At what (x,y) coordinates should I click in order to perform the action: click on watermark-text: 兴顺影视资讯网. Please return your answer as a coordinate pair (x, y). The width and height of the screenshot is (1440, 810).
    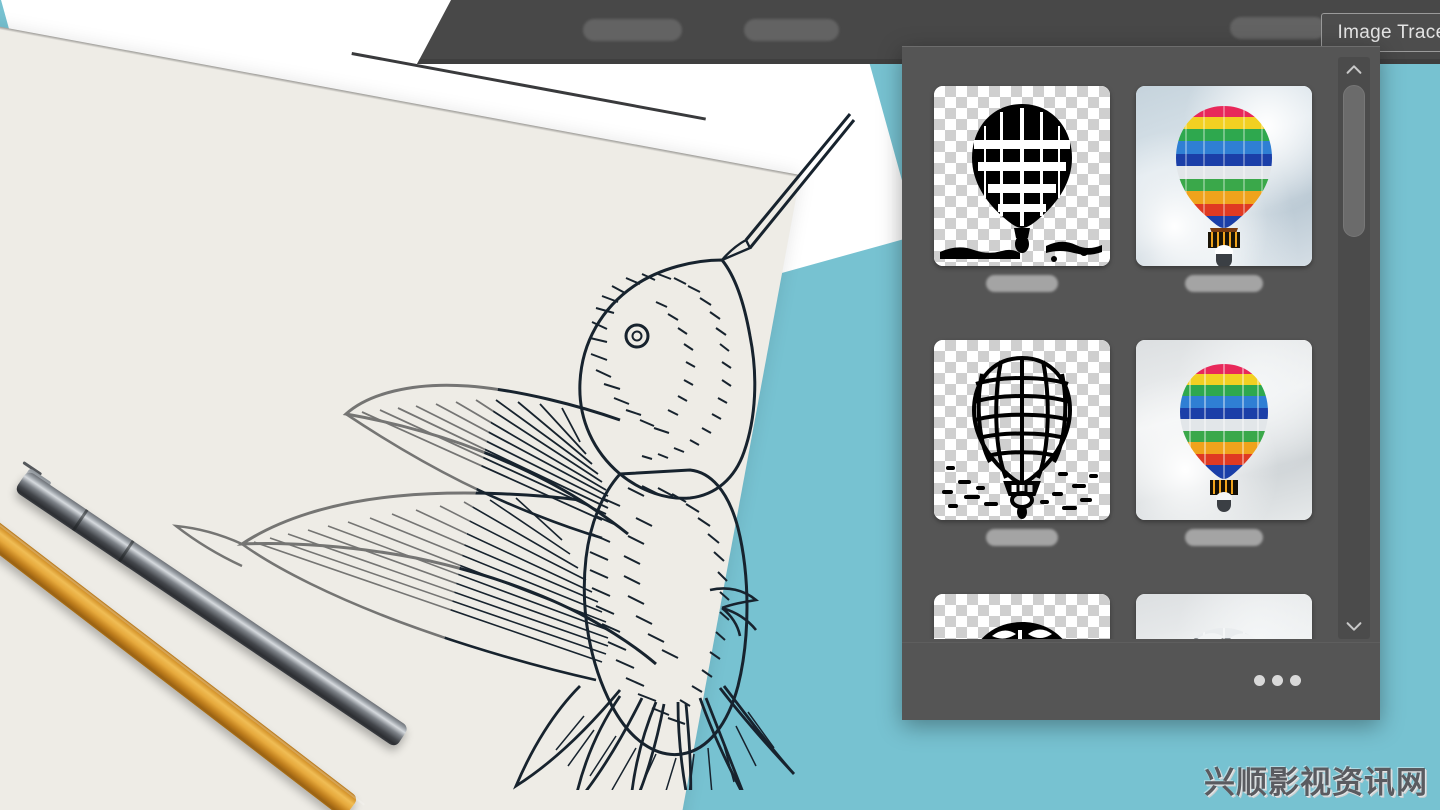
    Looking at the image, I should click on (1316, 783).